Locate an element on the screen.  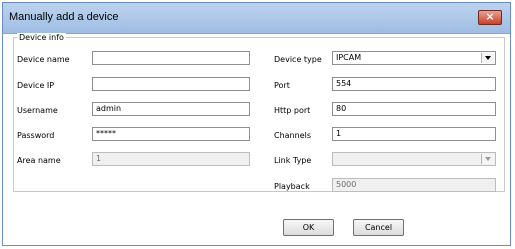
http-port-field: 80 is located at coordinates (414, 109).